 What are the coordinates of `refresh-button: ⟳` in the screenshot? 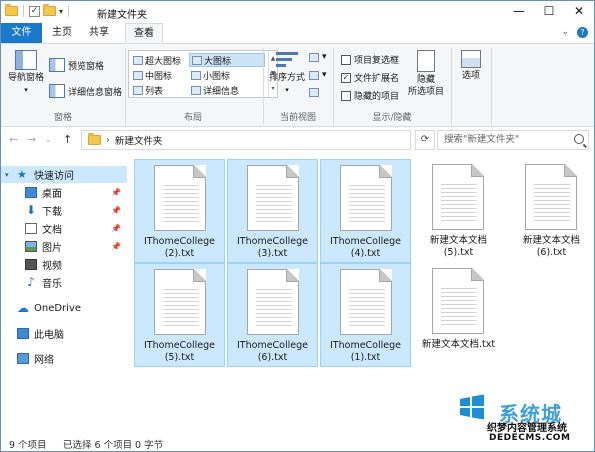 It's located at (425, 140).